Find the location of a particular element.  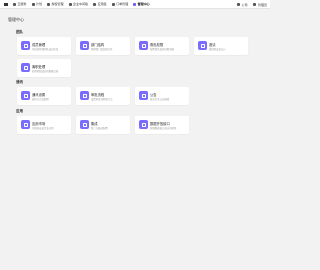

nav-item-cloud: 云服务 is located at coordinates (20, 4).